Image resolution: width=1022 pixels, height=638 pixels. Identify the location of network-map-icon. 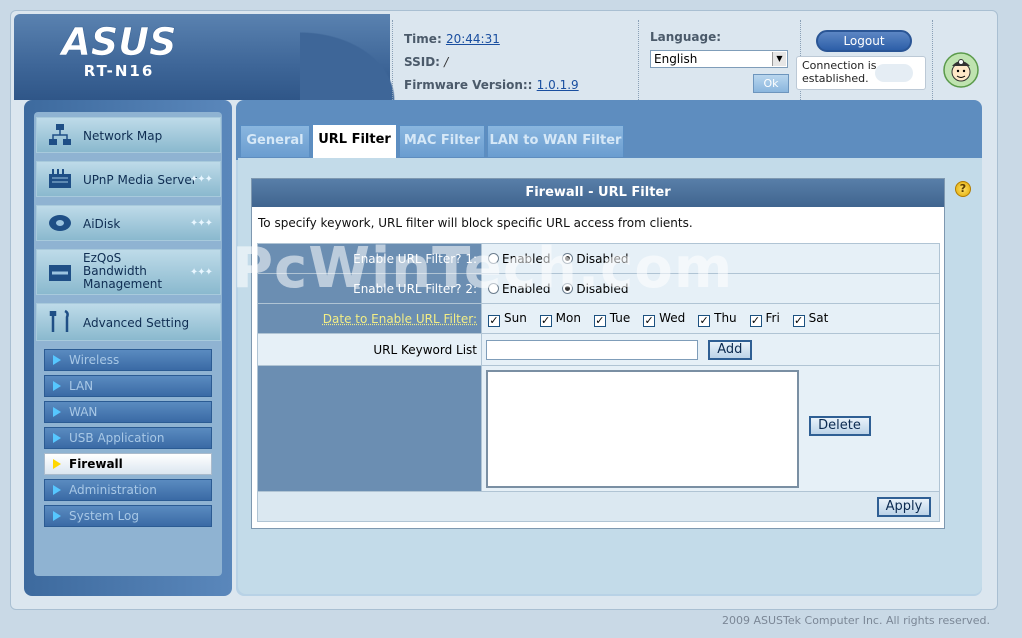
(60, 134).